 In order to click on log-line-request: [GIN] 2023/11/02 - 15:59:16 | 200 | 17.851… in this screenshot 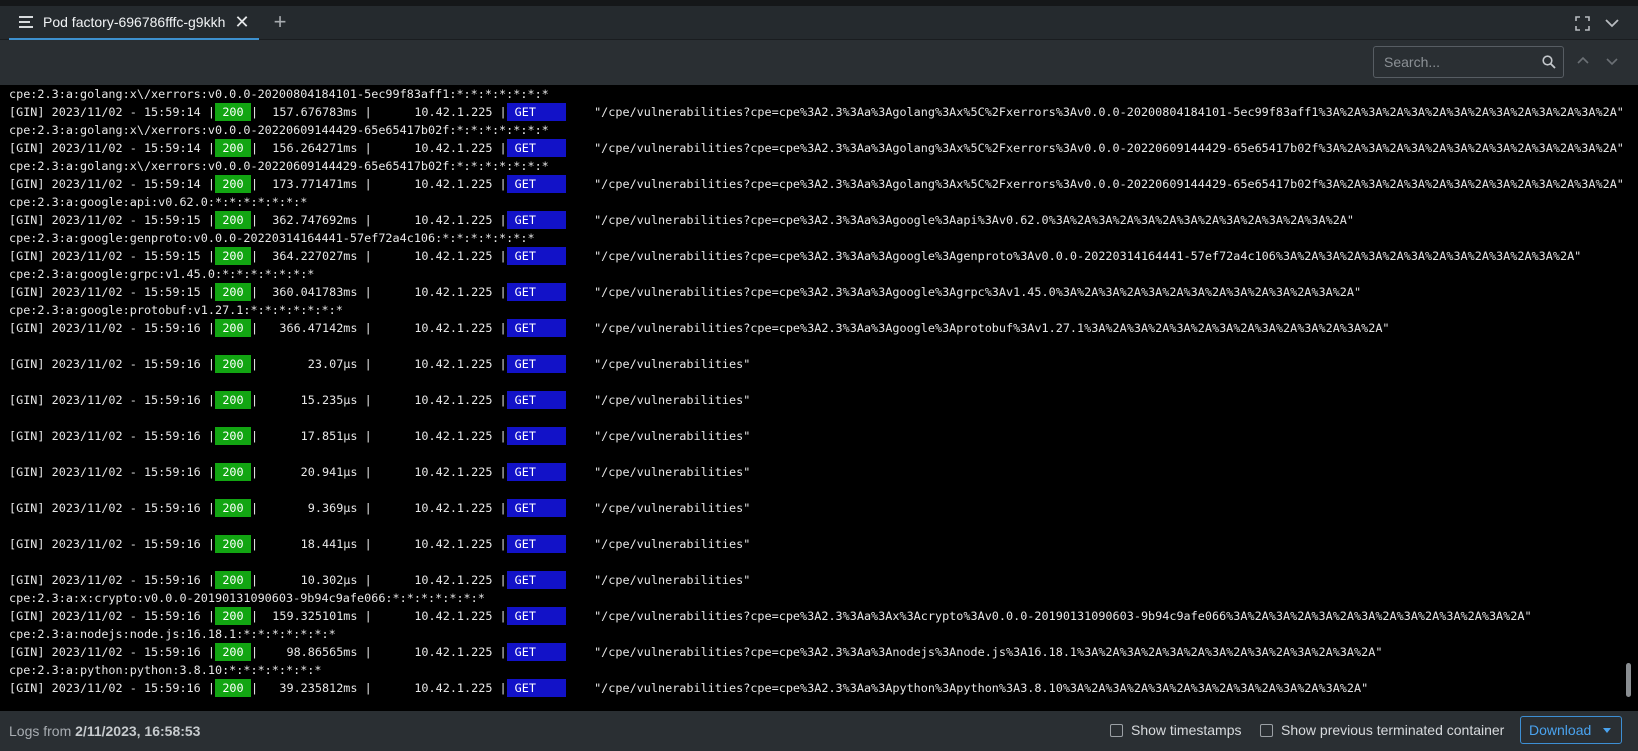, I will do `click(816, 436)`.